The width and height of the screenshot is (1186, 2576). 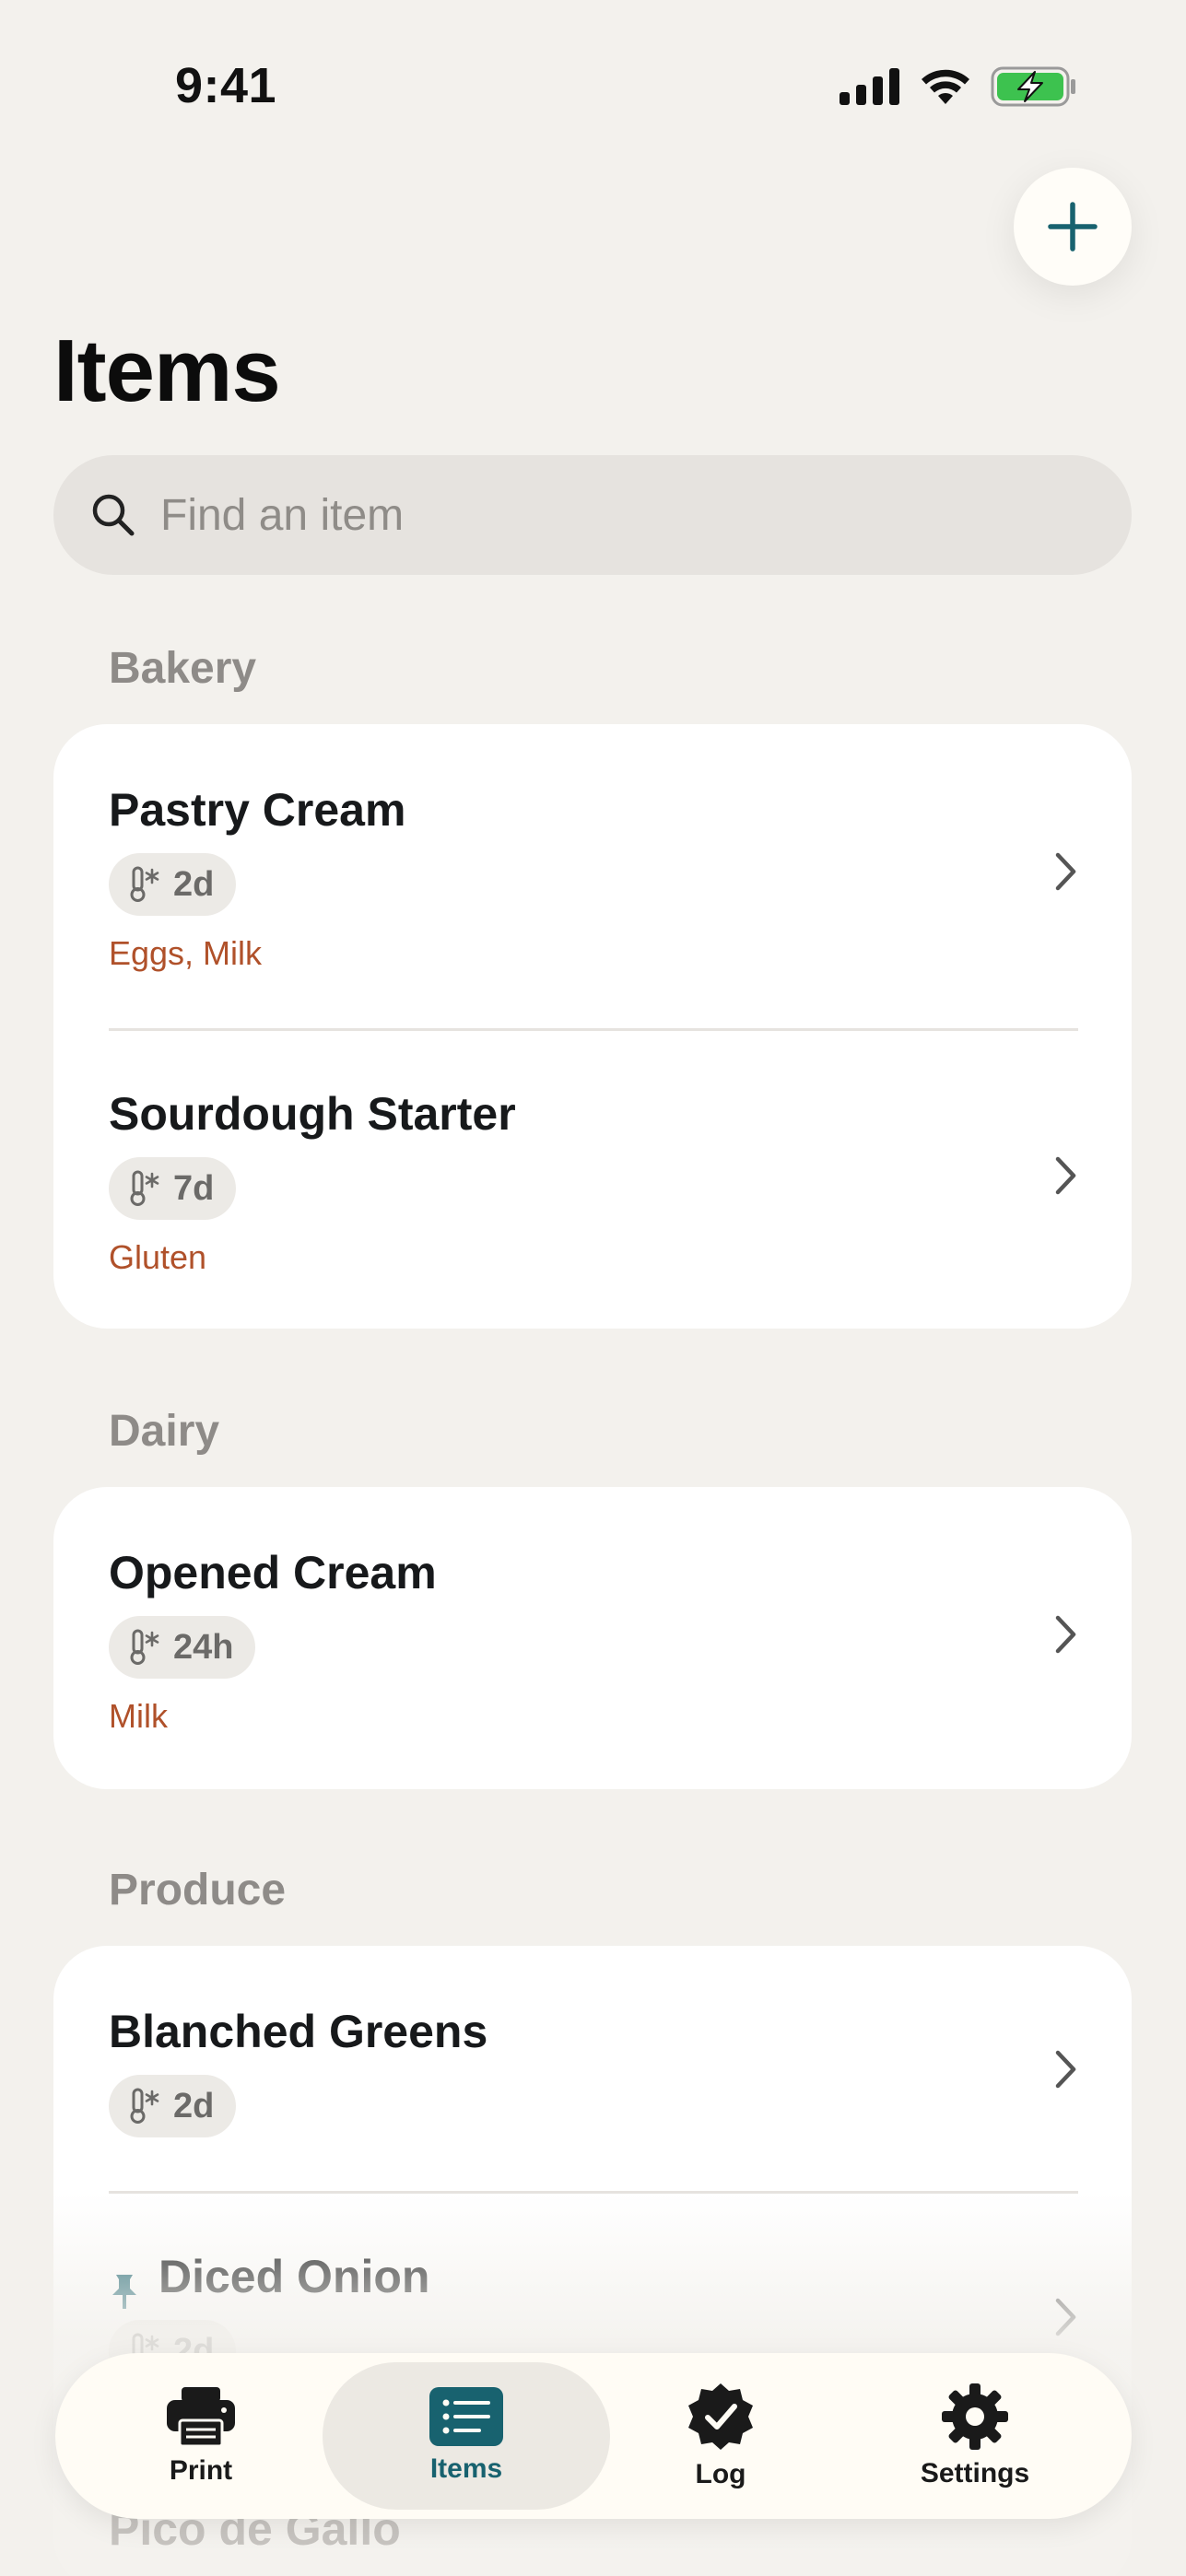 What do you see at coordinates (226, 85) in the screenshot?
I see `status-time: 9:41` at bounding box center [226, 85].